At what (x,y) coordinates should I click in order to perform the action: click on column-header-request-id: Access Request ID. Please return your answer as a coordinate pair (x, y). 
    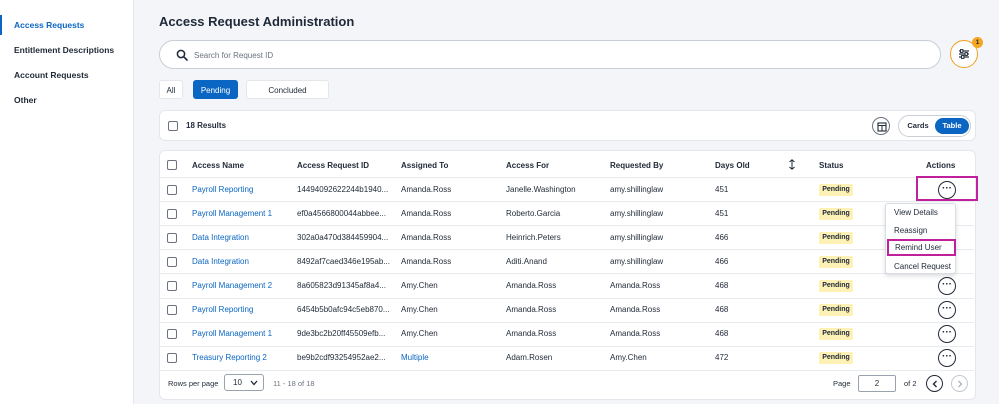
    Looking at the image, I should click on (333, 165).